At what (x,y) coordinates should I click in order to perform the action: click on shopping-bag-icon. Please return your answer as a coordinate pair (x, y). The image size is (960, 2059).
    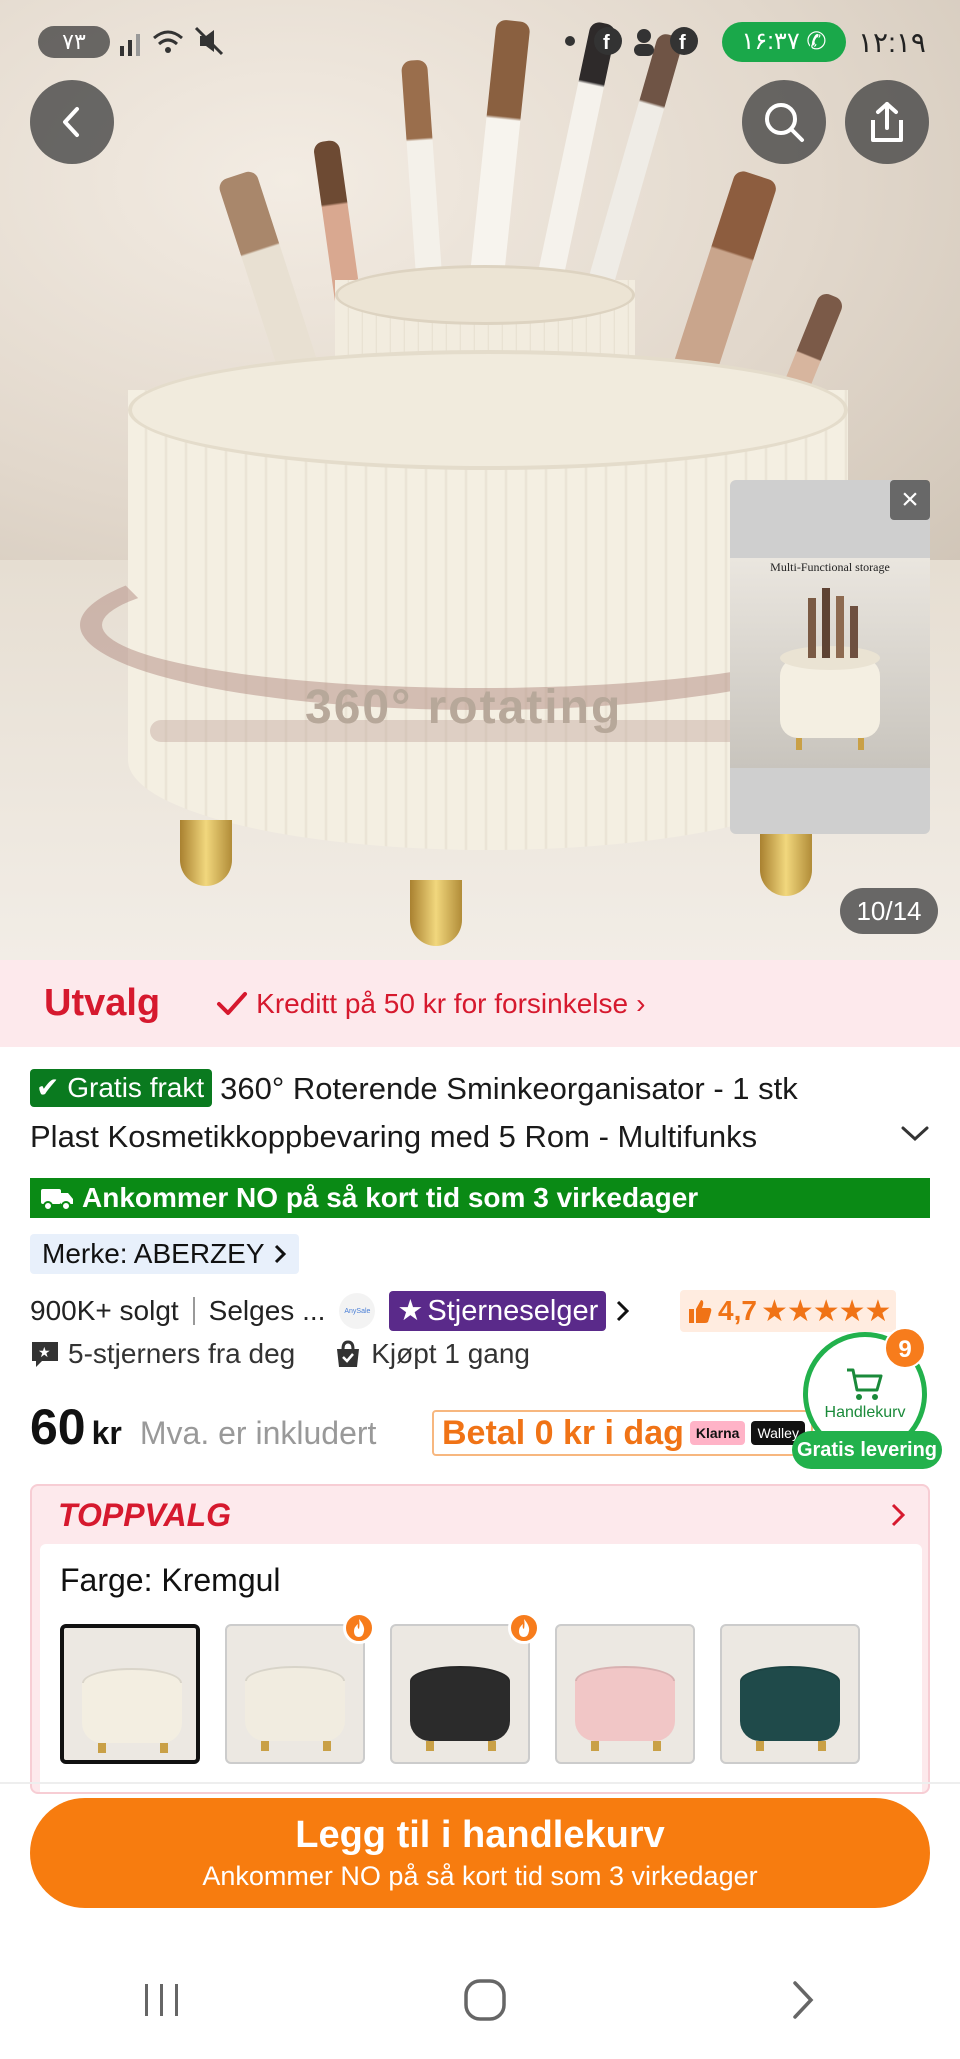
    Looking at the image, I should click on (348, 1353).